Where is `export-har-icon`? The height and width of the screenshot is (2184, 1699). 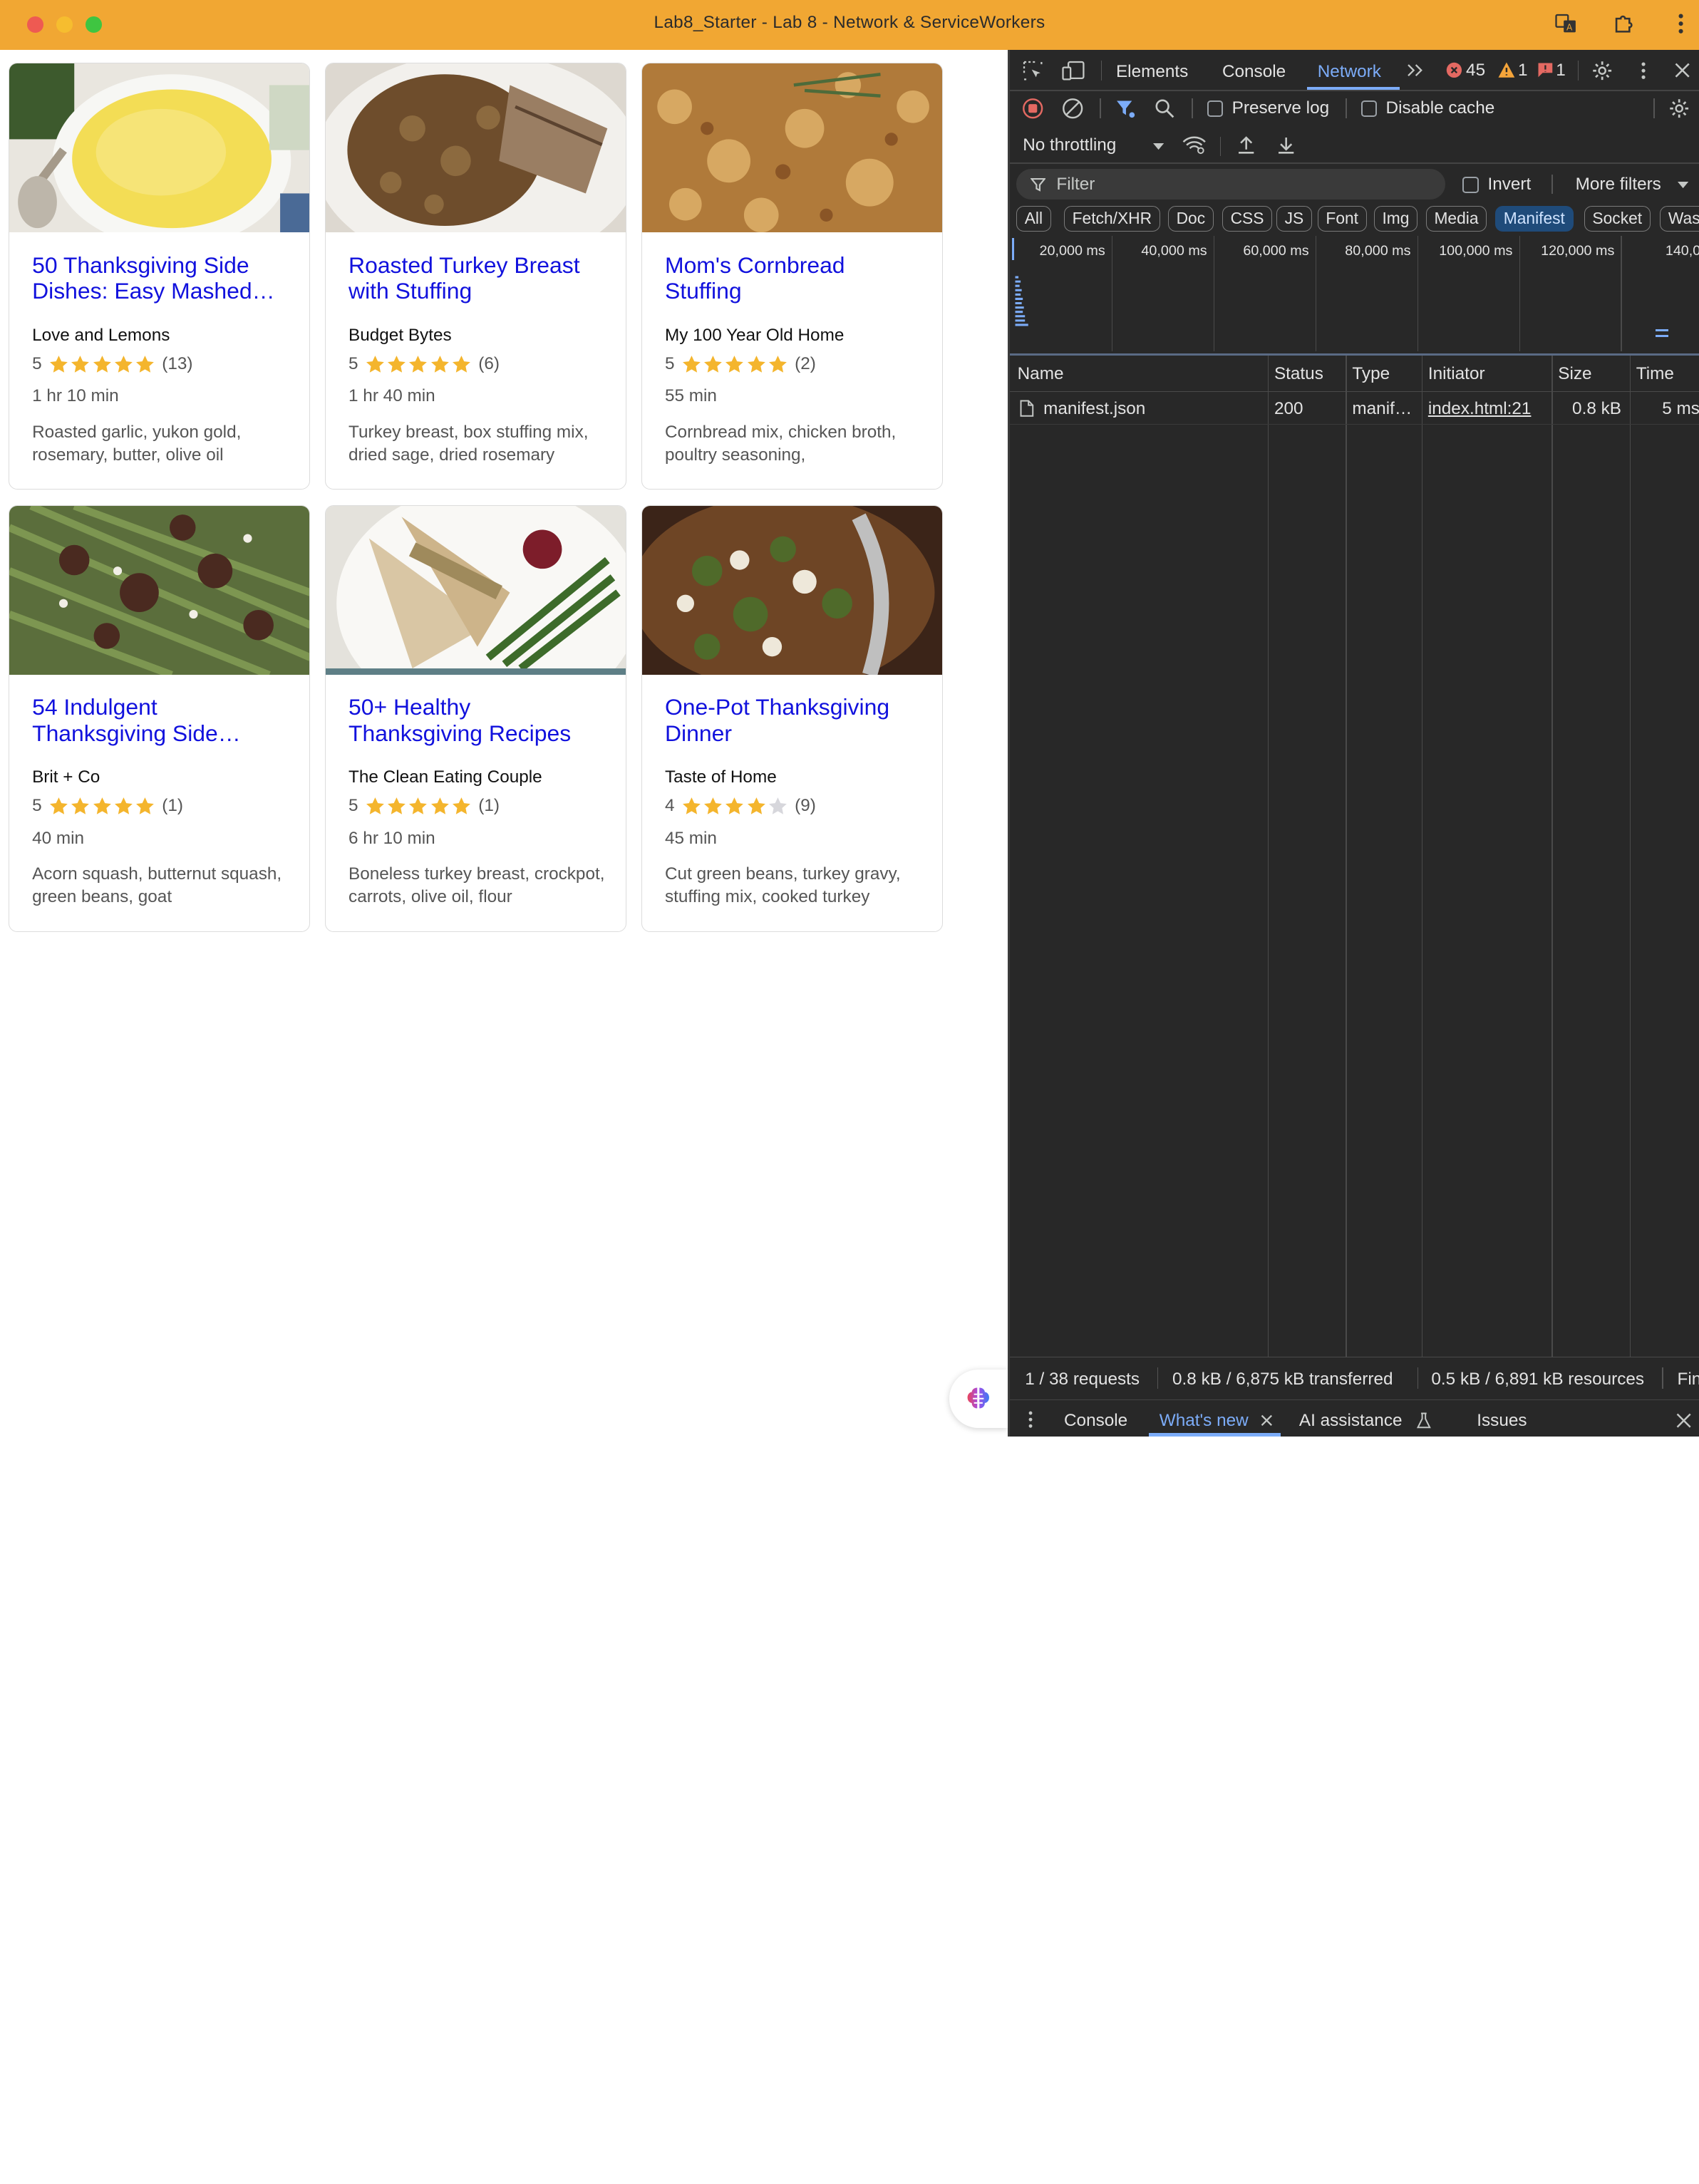
export-har-icon is located at coordinates (1286, 145).